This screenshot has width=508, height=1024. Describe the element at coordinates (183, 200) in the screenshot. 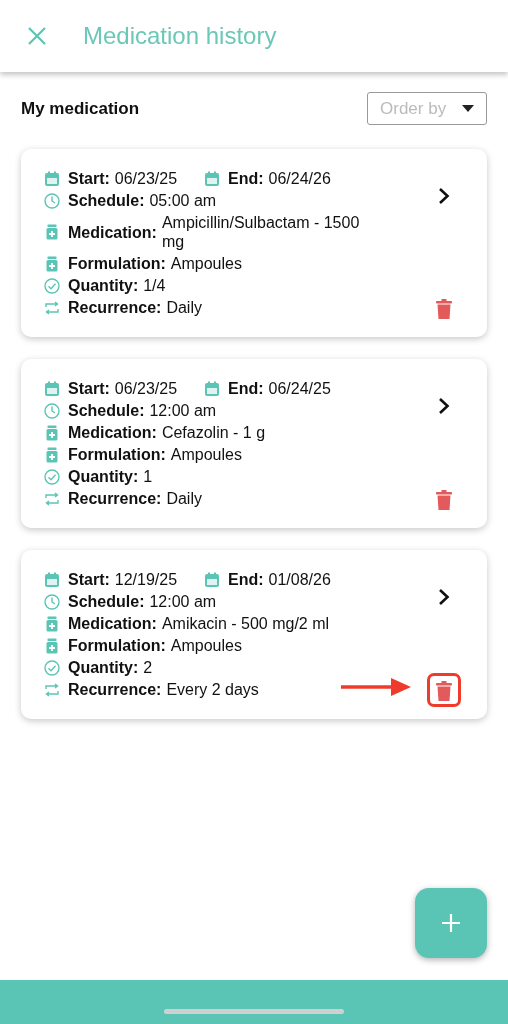

I see `field-value: 05:00 am` at that location.